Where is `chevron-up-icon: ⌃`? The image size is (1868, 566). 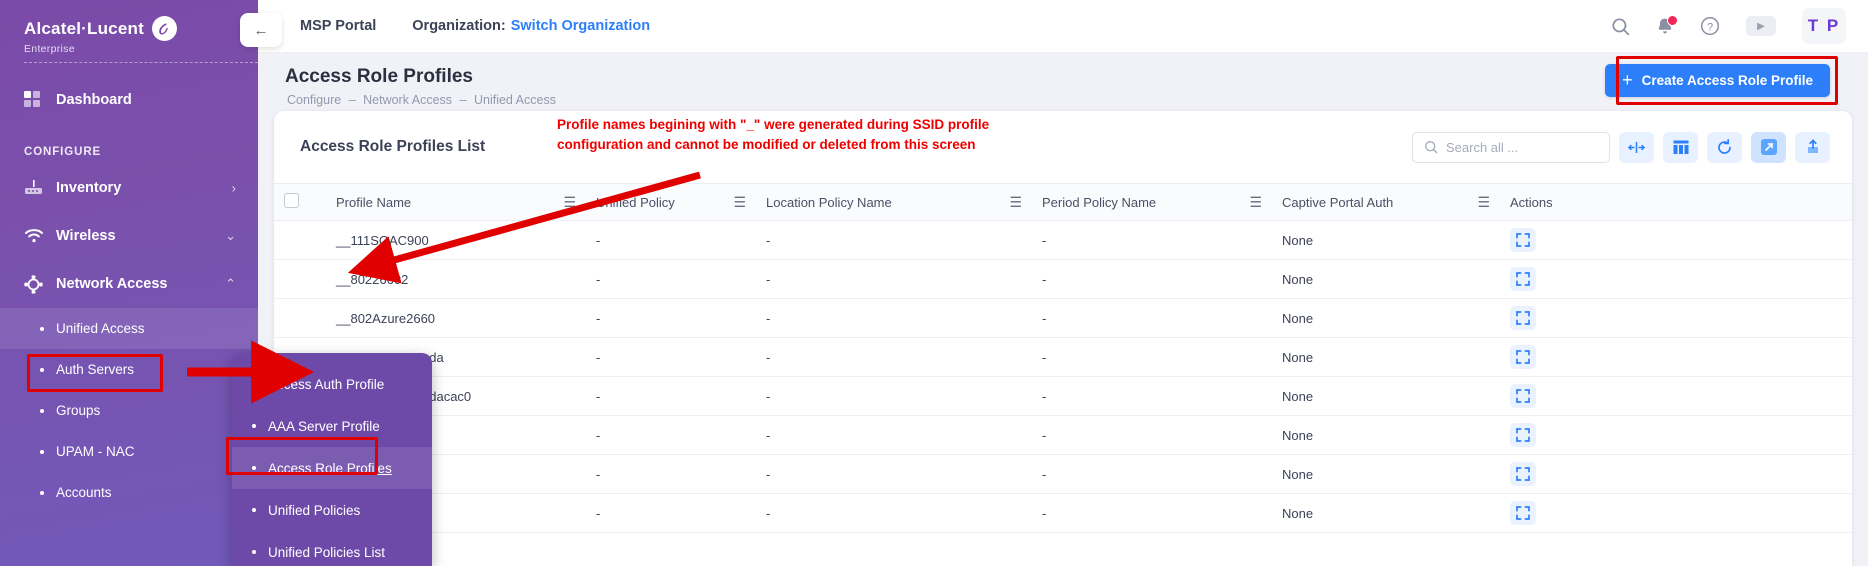 chevron-up-icon: ⌃ is located at coordinates (230, 283).